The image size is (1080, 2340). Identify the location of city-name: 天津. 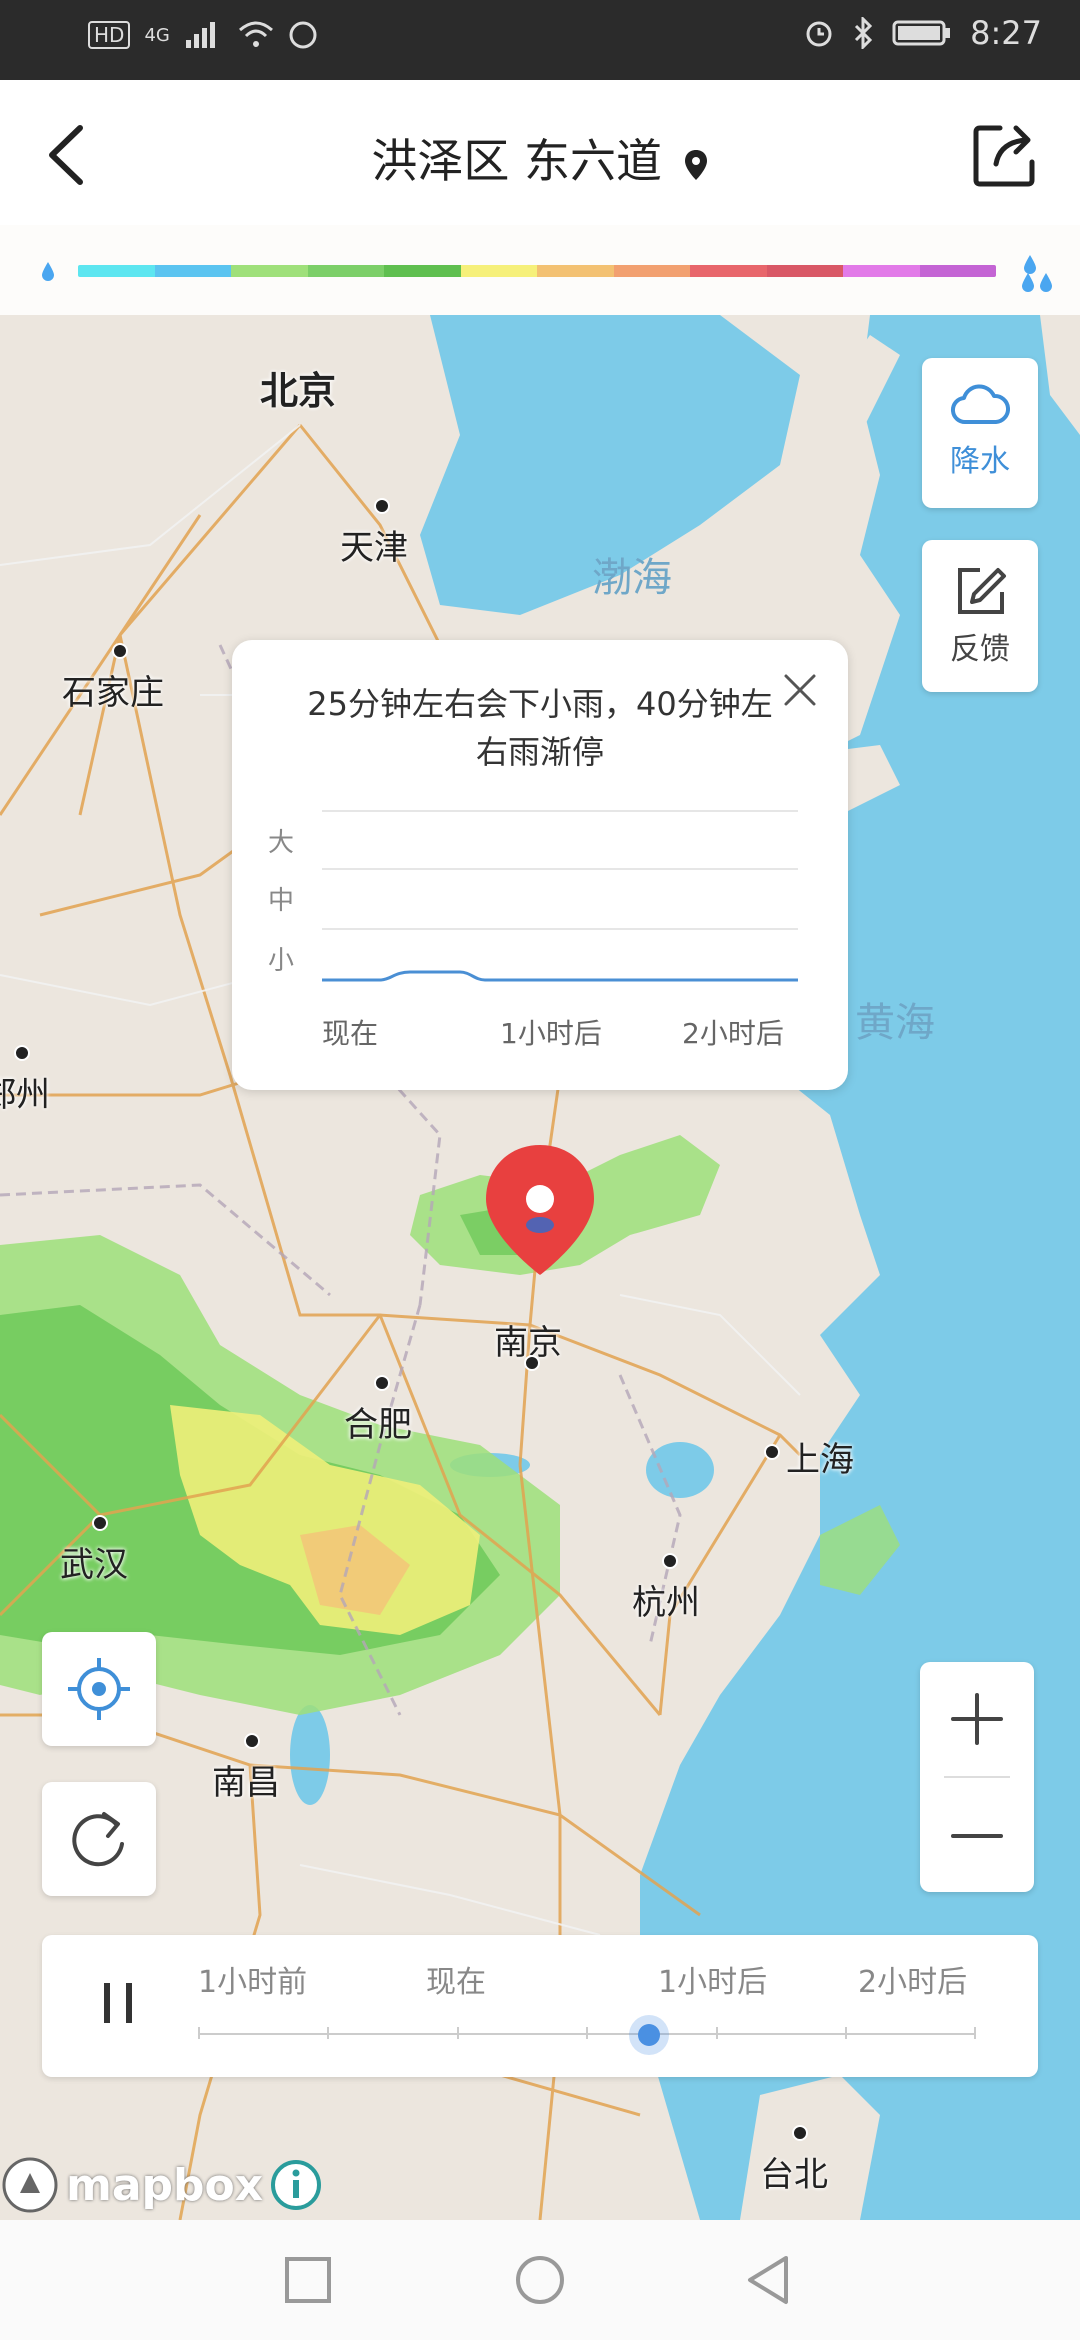
(374, 548).